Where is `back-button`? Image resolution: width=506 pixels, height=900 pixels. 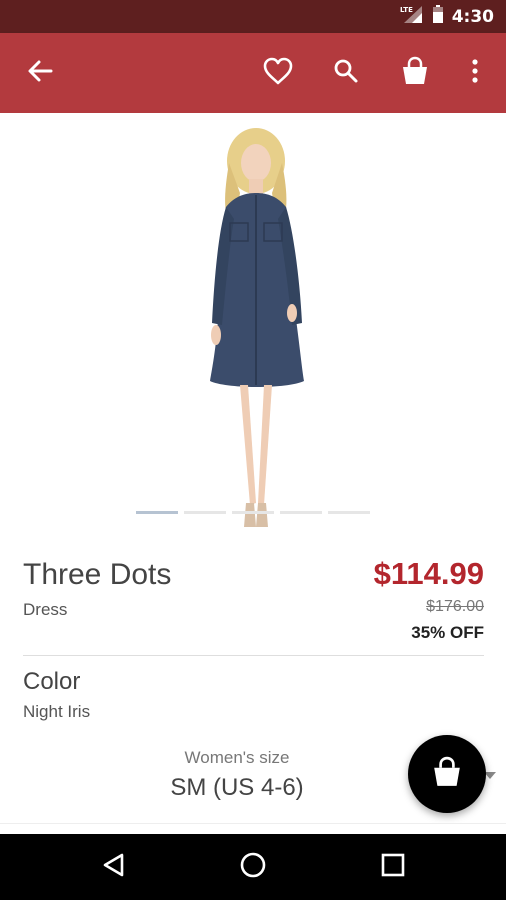 back-button is located at coordinates (40, 73).